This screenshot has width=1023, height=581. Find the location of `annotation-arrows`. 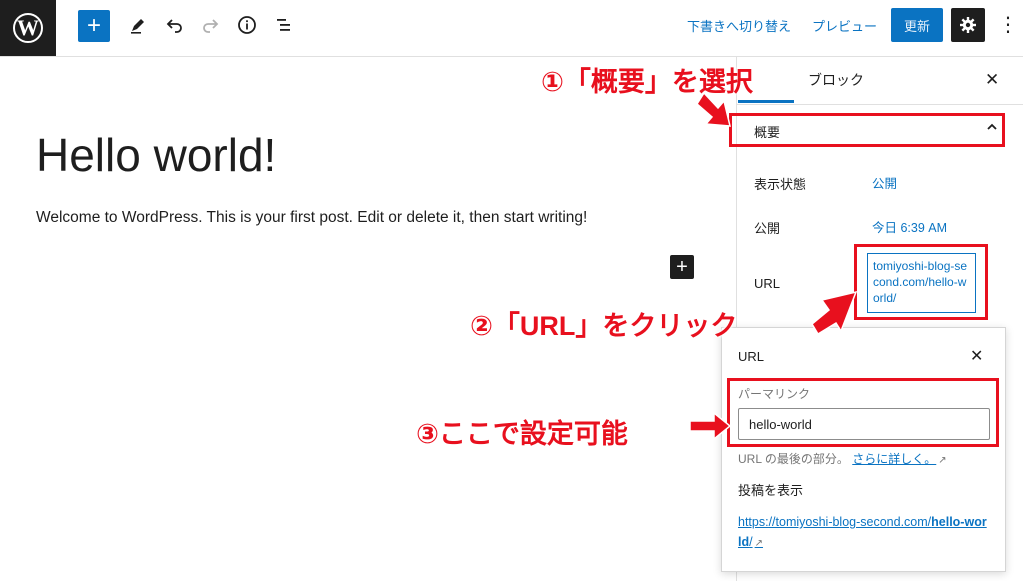

annotation-arrows is located at coordinates (773, 266).